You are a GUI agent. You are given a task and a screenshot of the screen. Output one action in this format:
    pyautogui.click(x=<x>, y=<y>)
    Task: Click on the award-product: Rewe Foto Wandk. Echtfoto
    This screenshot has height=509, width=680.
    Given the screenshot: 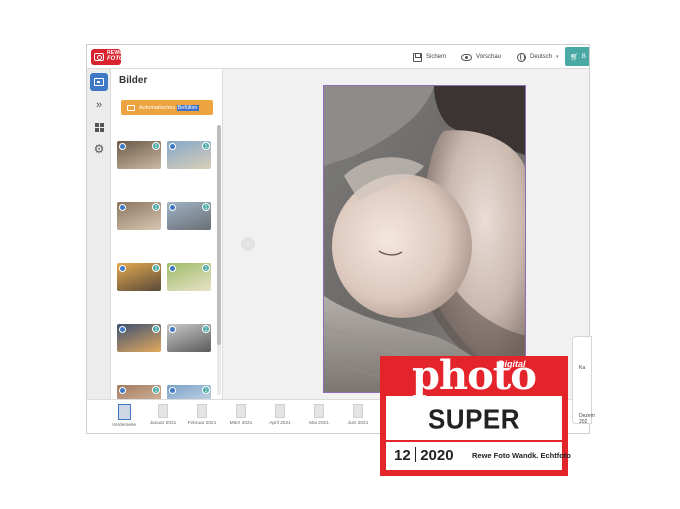 What is the action you would take?
    pyautogui.click(x=521, y=455)
    